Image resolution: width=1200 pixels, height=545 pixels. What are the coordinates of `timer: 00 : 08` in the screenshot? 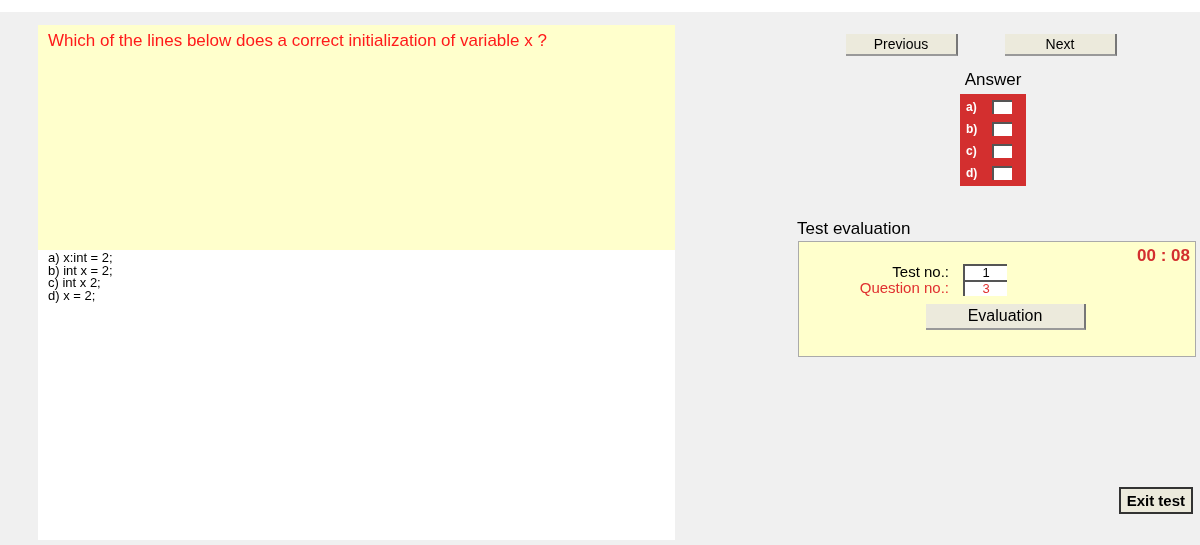 It's located at (1163, 256).